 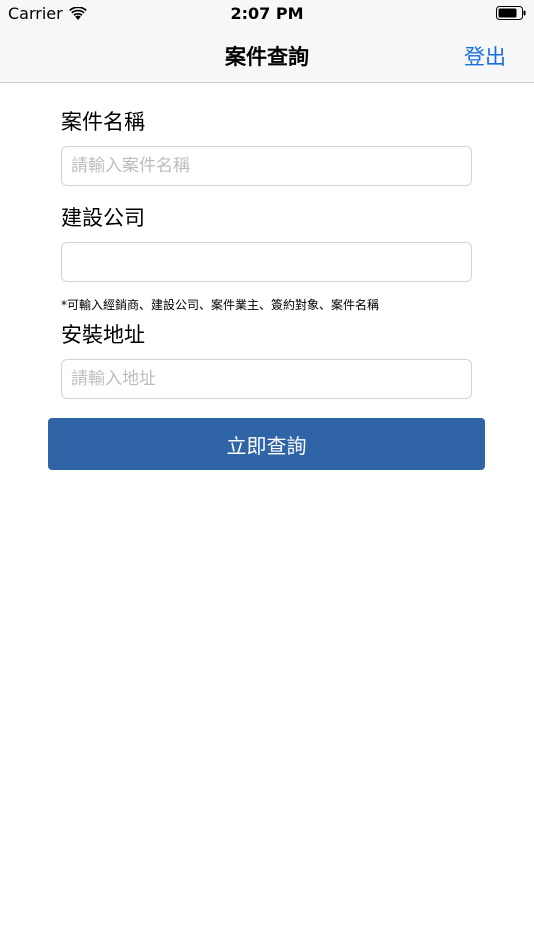 What do you see at coordinates (511, 13) in the screenshot?
I see `battery-icon` at bounding box center [511, 13].